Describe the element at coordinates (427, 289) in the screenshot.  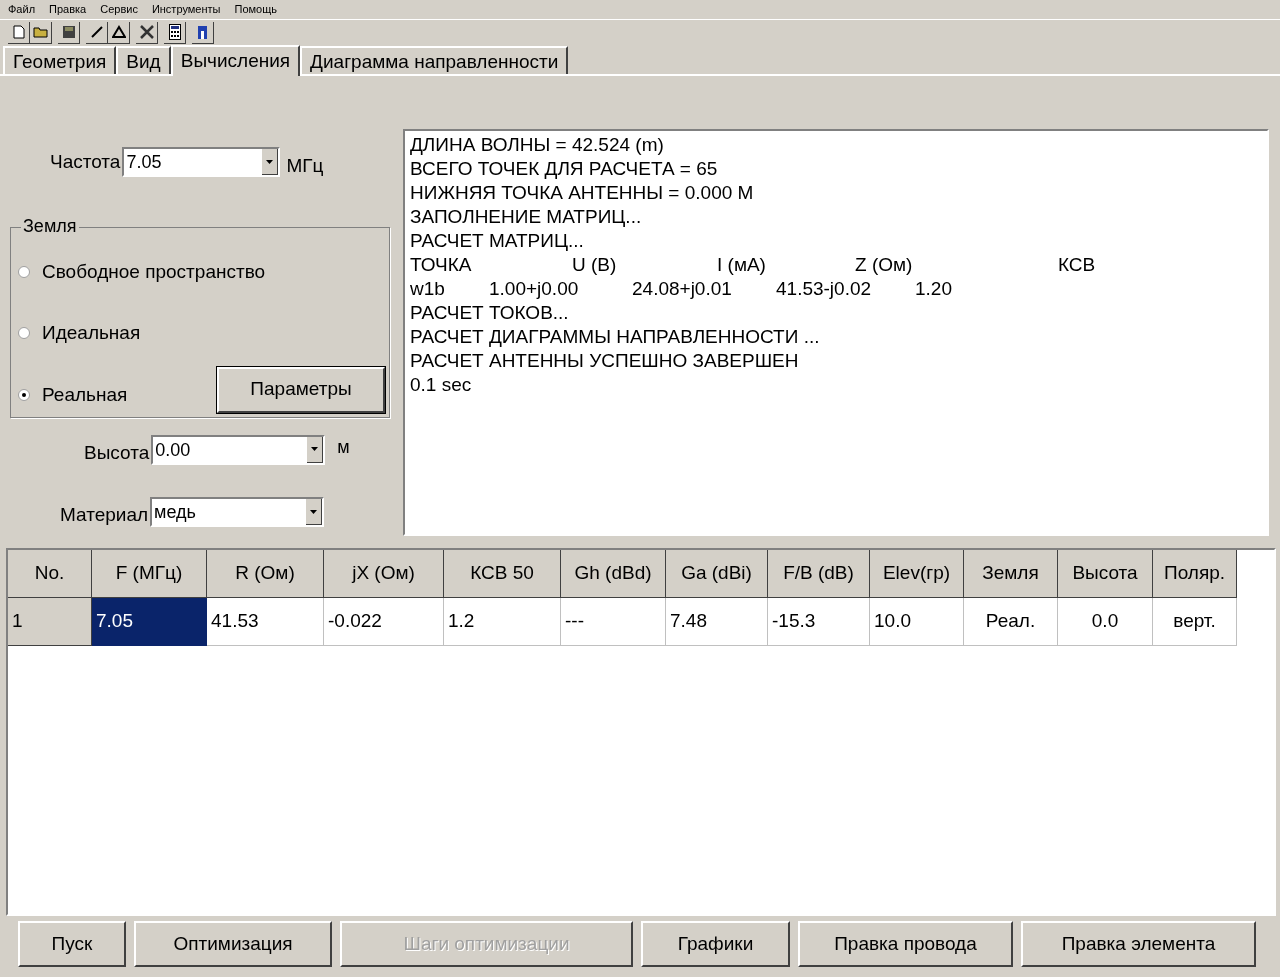
I see `log-cell: w1b` at that location.